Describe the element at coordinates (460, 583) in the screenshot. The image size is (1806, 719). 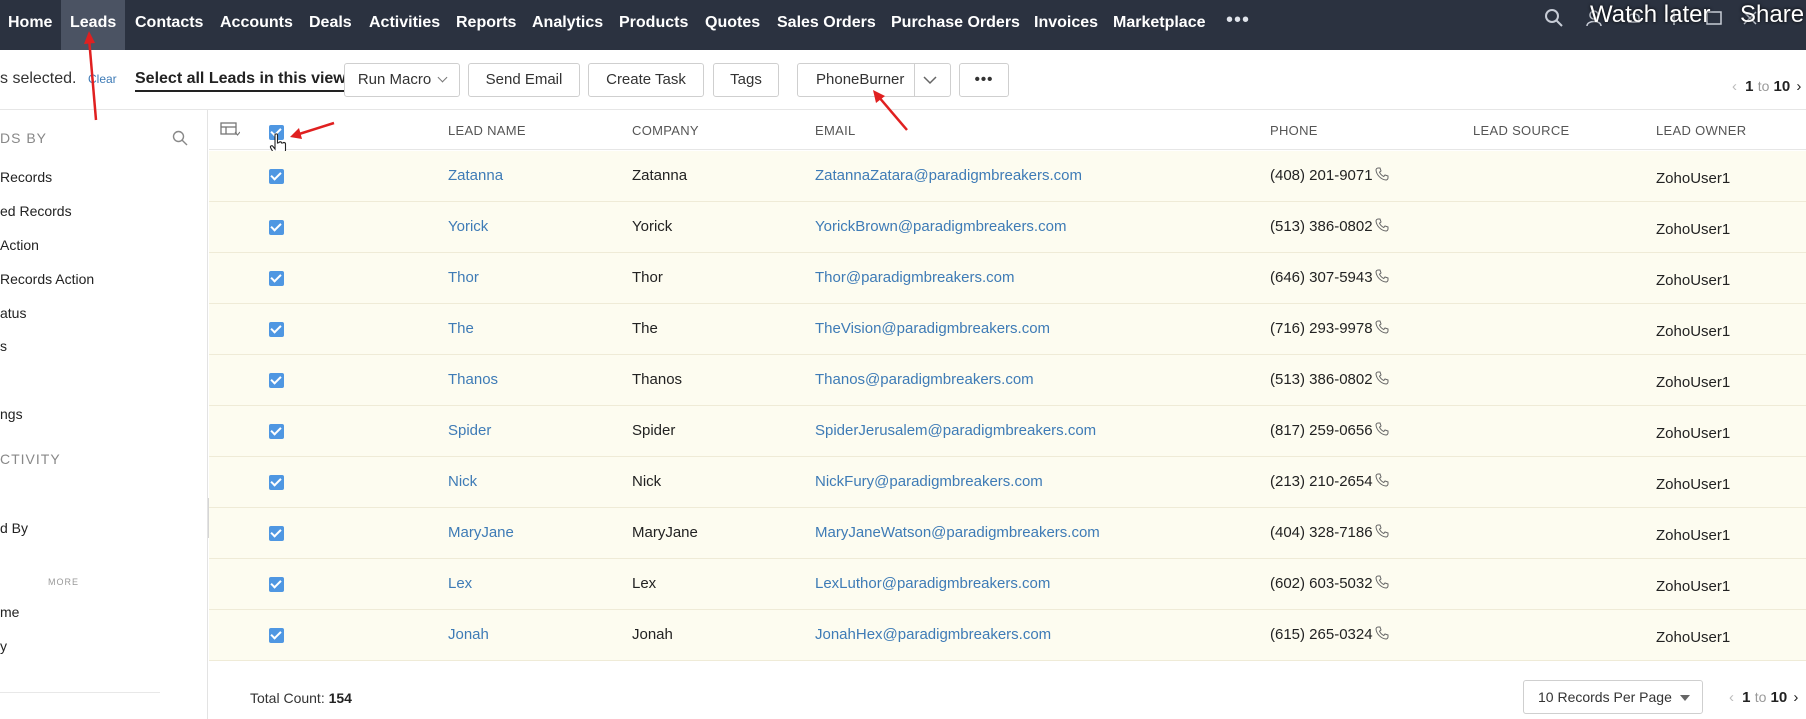
I see `lead-name-link: Lex` at that location.